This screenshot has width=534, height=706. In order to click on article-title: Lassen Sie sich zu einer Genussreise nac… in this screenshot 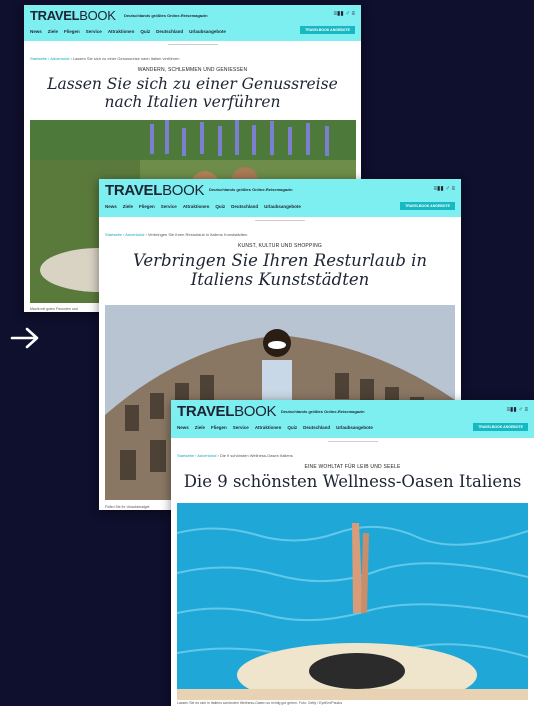, I will do `click(192, 93)`.